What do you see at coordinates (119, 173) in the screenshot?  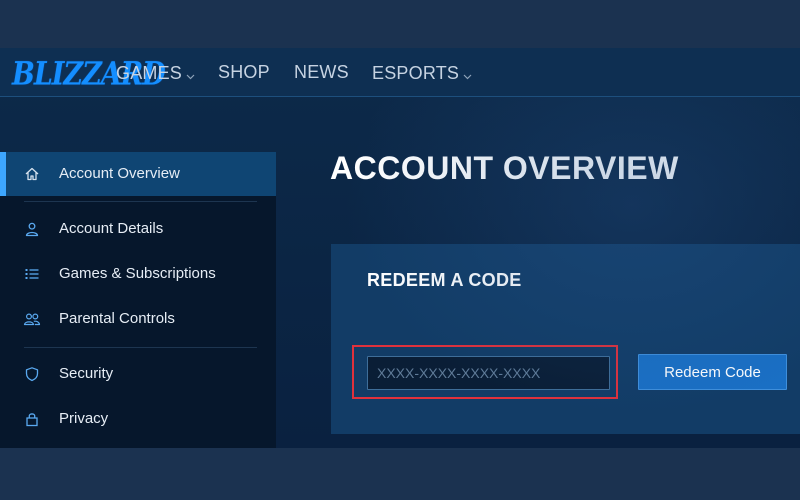 I see `sidebar-item-label: Account Overview` at bounding box center [119, 173].